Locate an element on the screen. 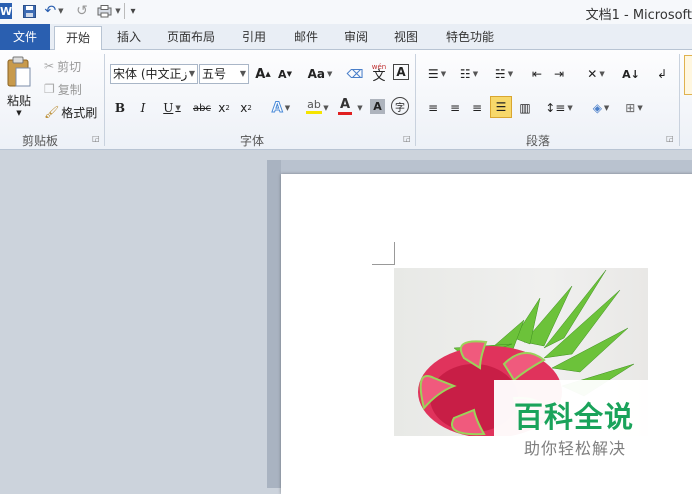 The width and height of the screenshot is (692, 494). chinese-layout-button: ✕ ▼ is located at coordinates (596, 74).